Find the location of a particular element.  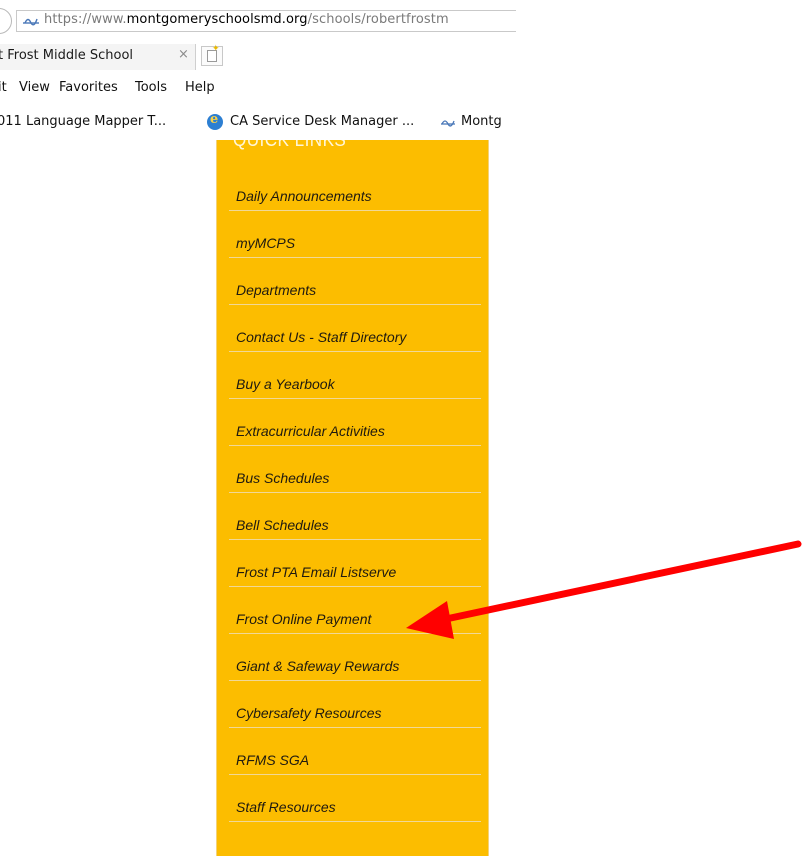

quick-links-title: QUICK LINKS is located at coordinates (290, 145).